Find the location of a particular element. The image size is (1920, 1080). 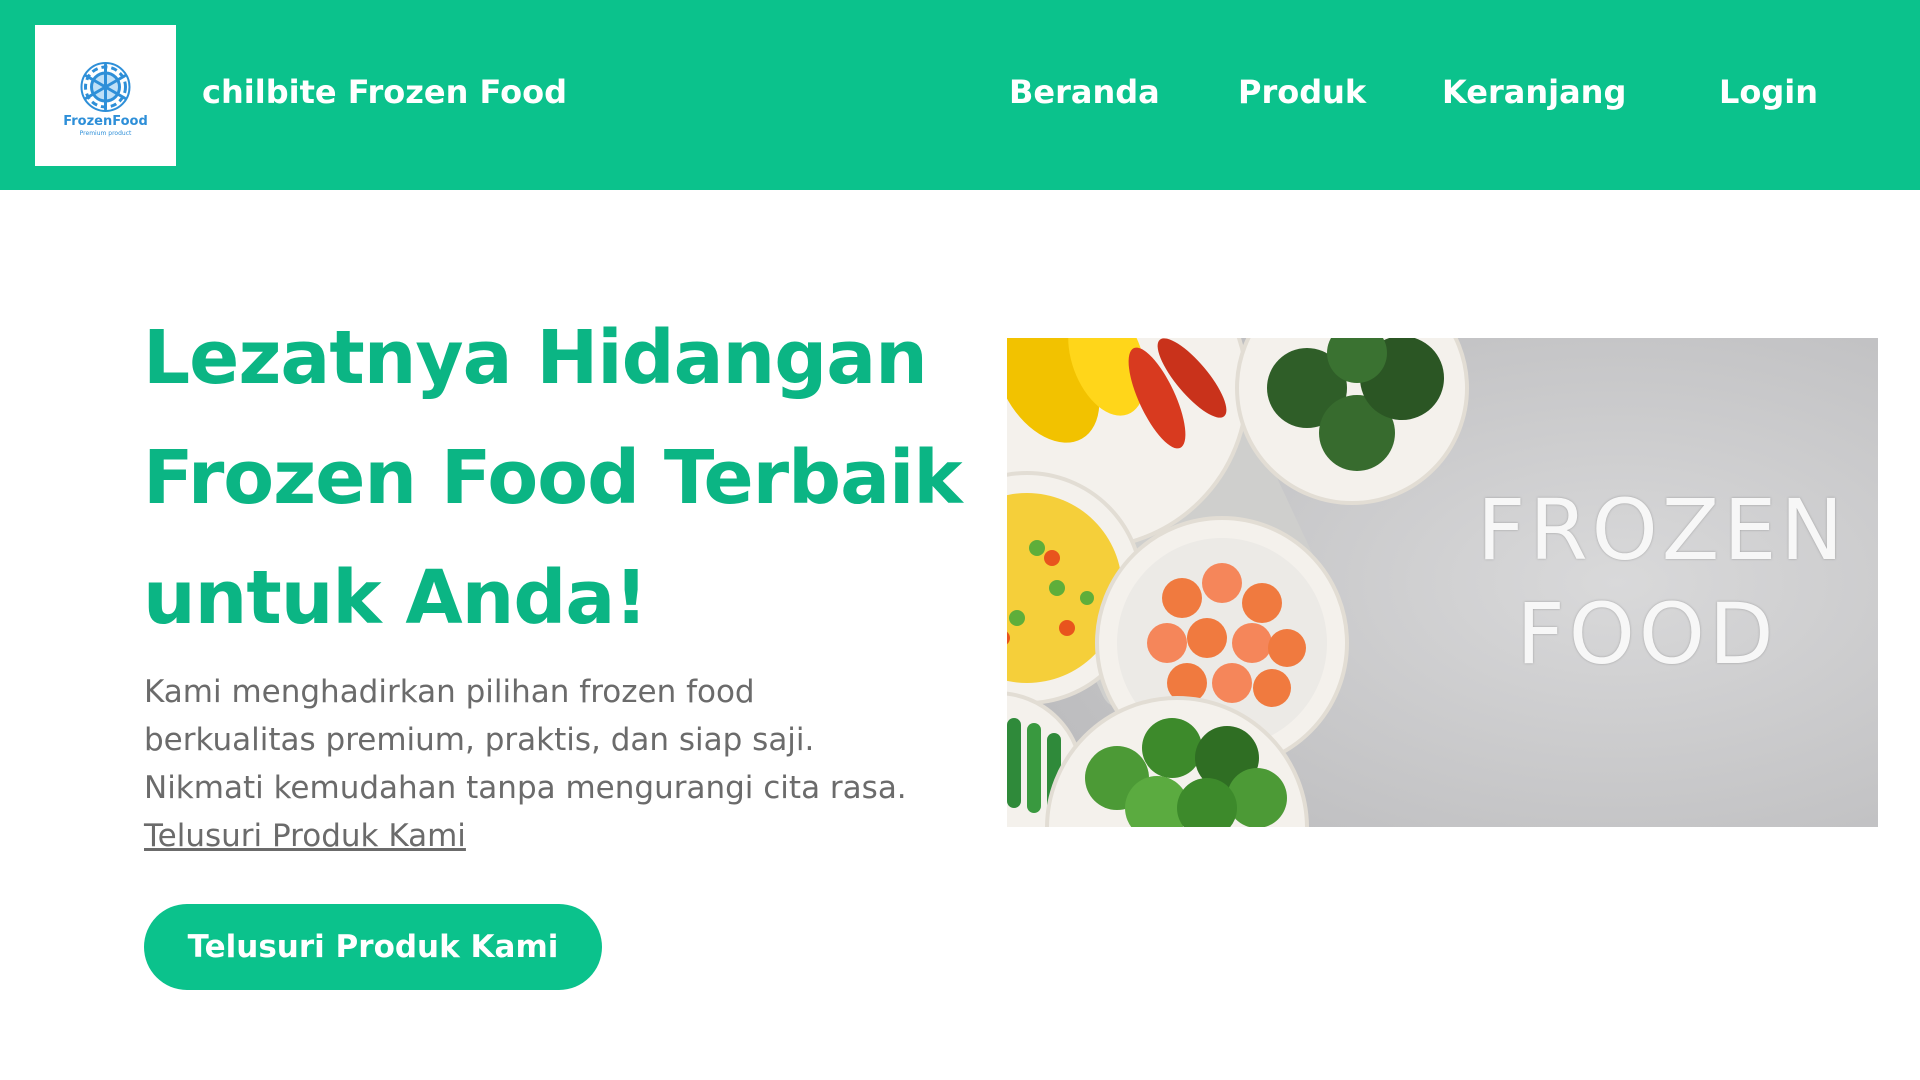

hero-title-line: Frozen Food Terbaik is located at coordinates (553, 478).